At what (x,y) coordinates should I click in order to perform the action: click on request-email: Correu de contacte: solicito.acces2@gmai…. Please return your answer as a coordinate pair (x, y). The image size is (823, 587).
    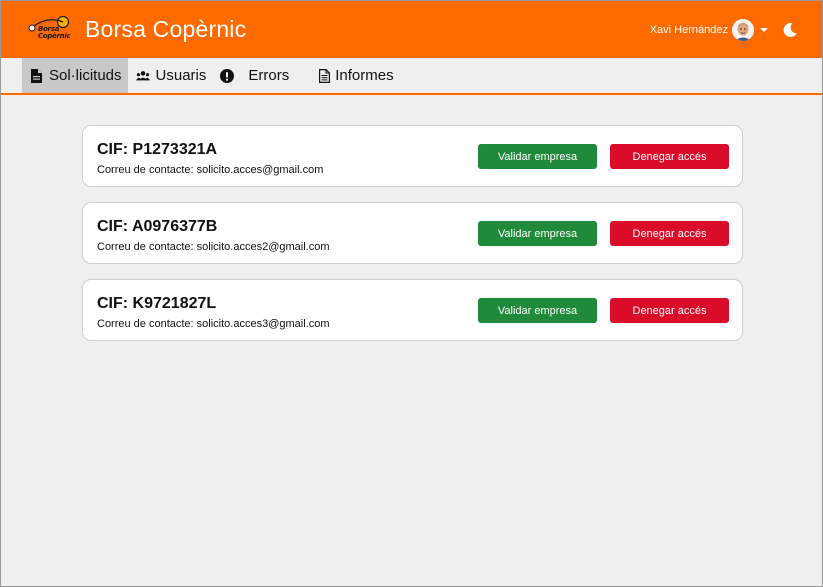
    Looking at the image, I should click on (213, 247).